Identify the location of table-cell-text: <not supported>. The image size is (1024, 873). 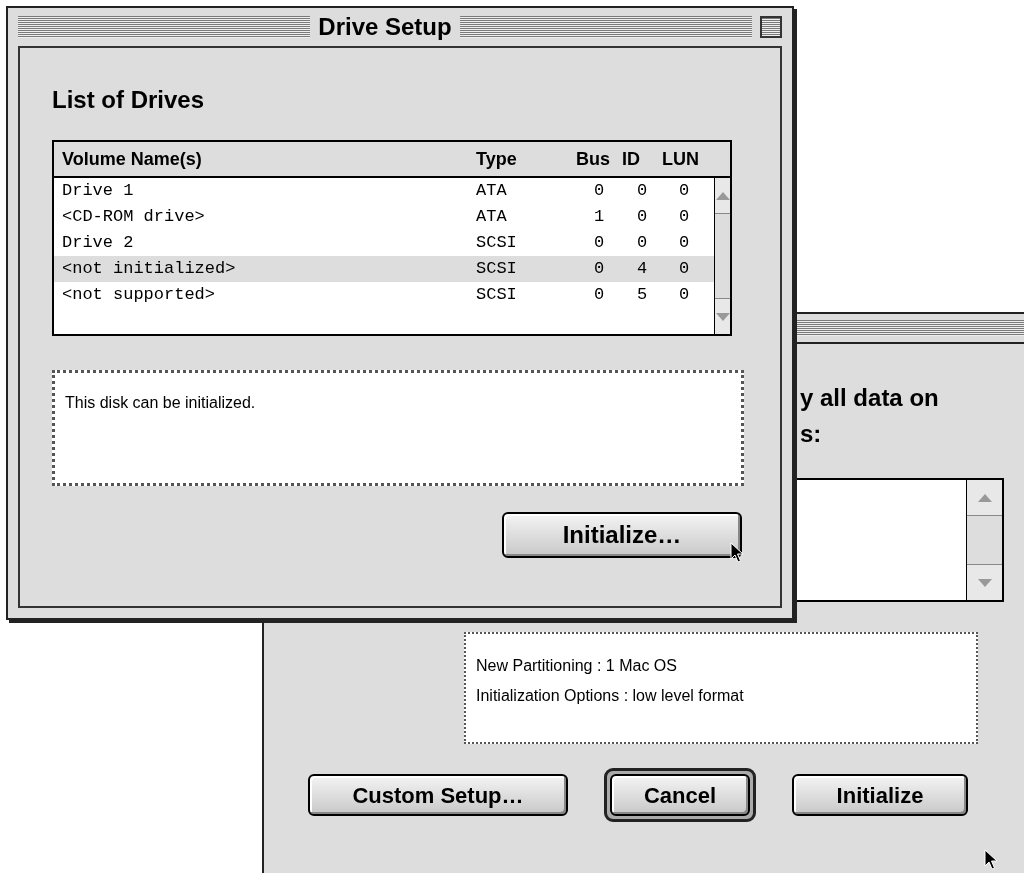
(139, 295).